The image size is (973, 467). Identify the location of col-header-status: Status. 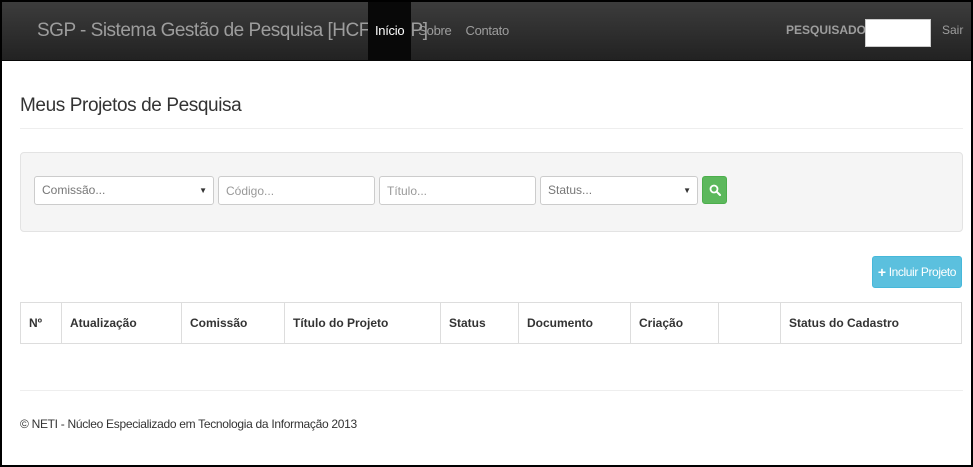
(480, 323).